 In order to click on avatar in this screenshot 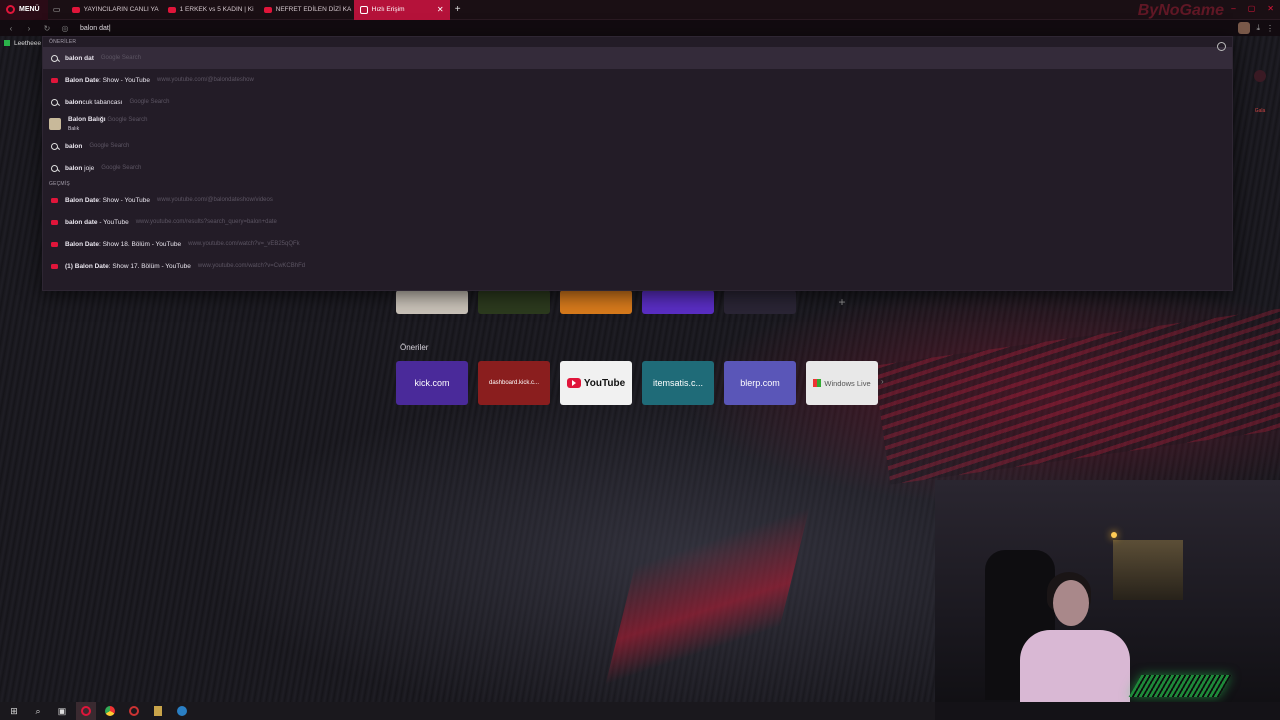, I will do `click(1244, 28)`.